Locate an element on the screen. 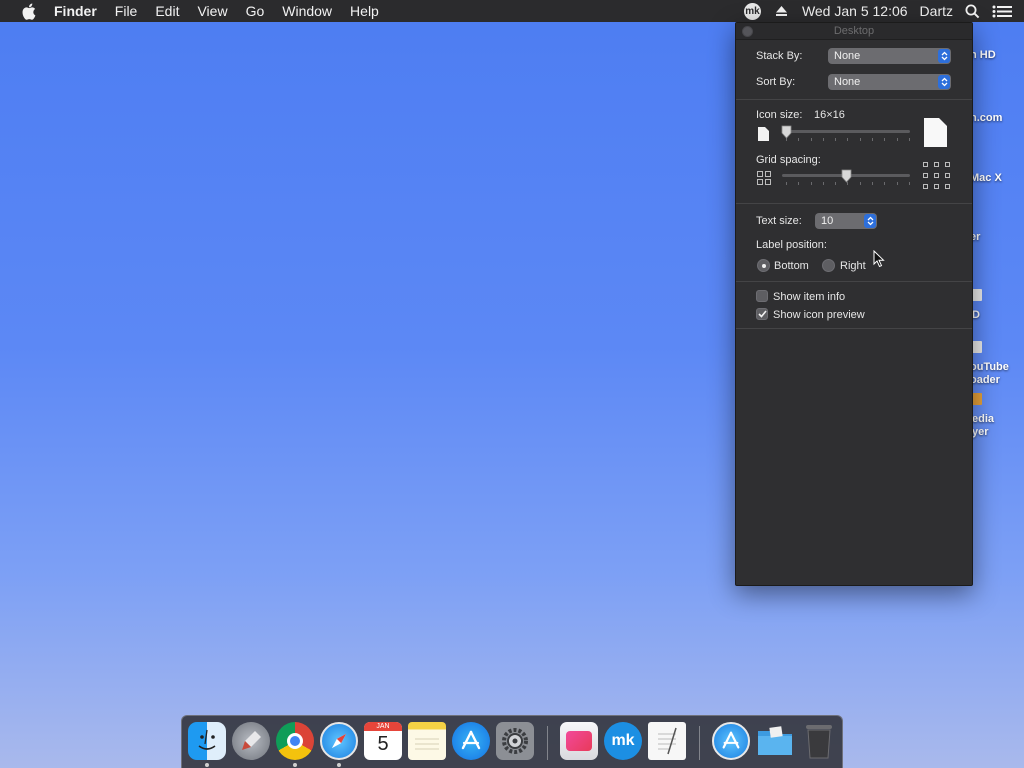  menu-go: Go is located at coordinates (255, 11).